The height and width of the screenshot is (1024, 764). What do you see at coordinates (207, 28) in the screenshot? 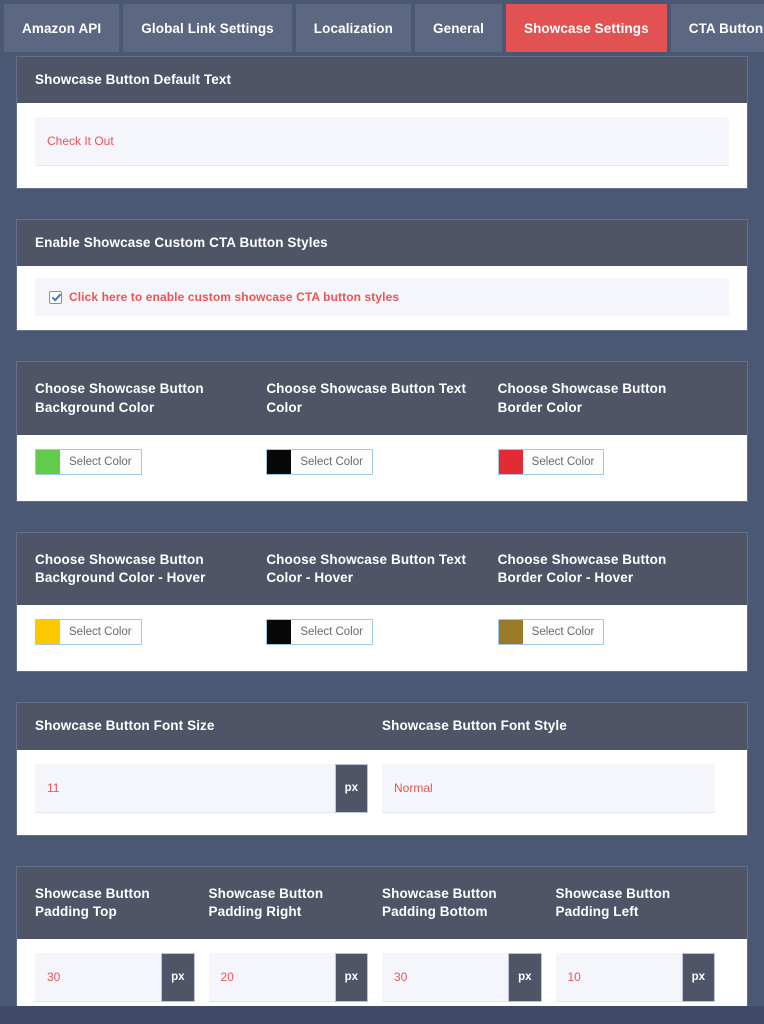
I see `tab-global-link-settings: Global Link Settings` at bounding box center [207, 28].